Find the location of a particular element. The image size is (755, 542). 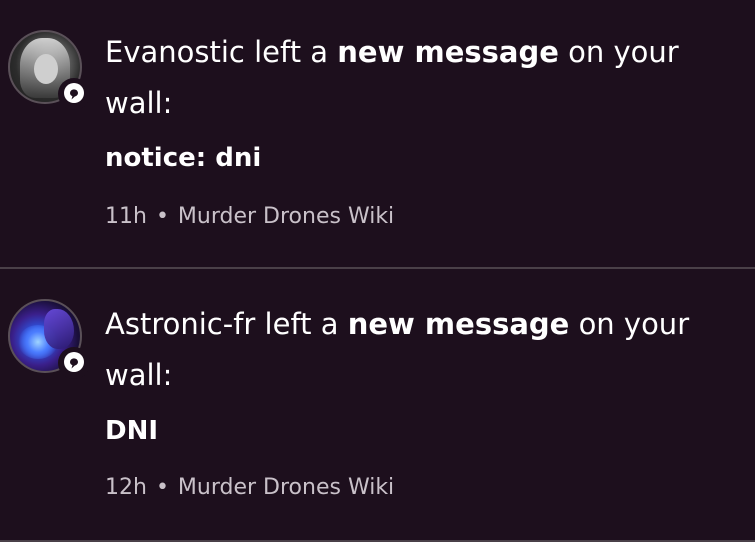

message-preview: DNI is located at coordinates (131, 431).